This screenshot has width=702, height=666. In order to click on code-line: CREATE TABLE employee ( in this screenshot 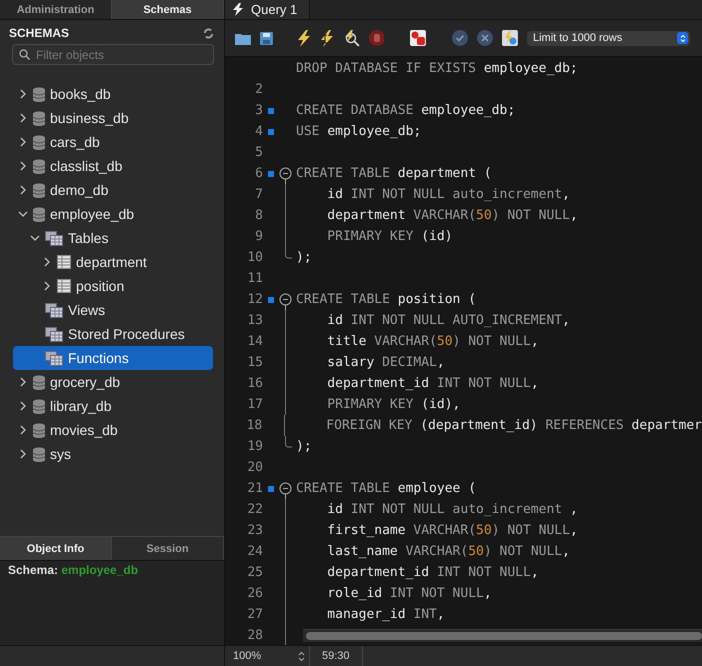, I will do `click(386, 488)`.